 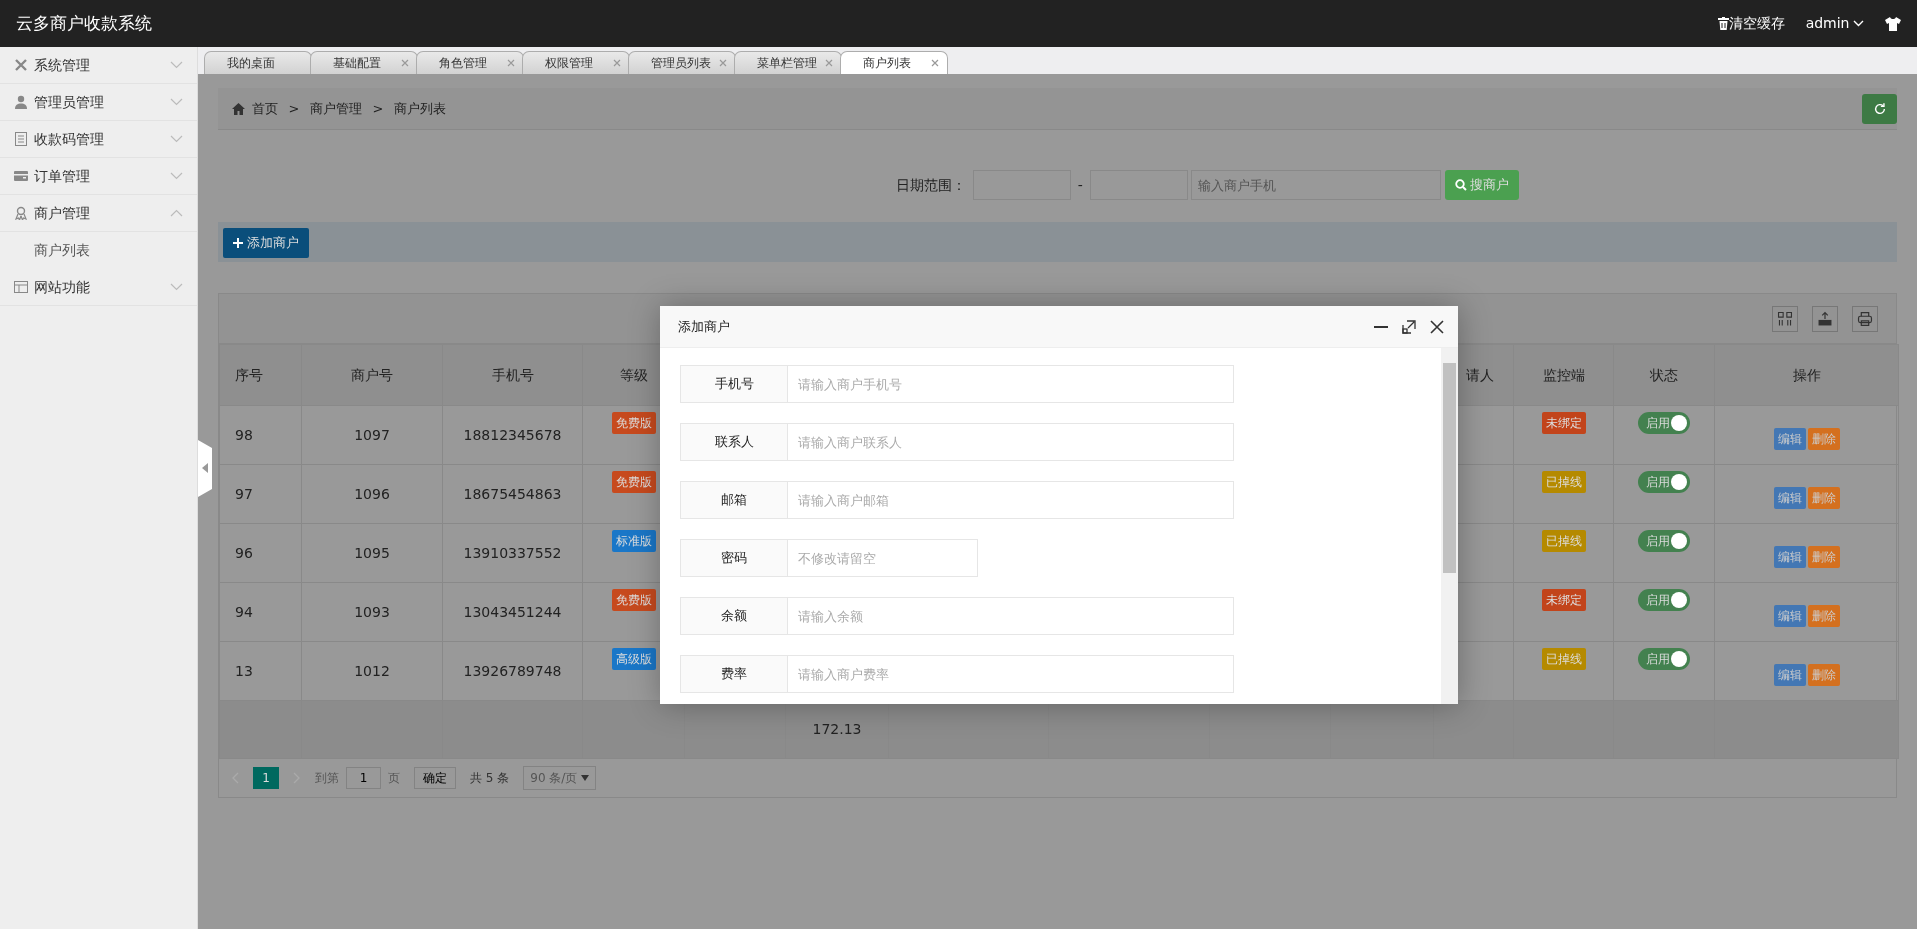 I want to click on ribbon-icon, so click(x=21, y=213).